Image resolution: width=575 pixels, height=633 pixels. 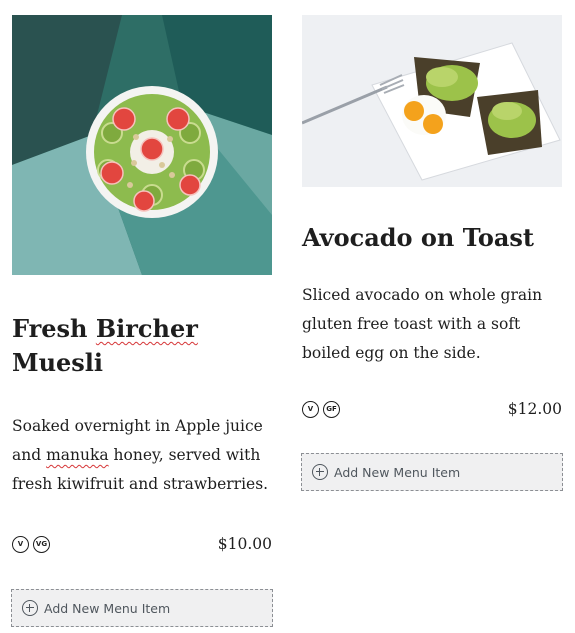 What do you see at coordinates (41, 544) in the screenshot?
I see `vegan-badge-icon: VG` at bounding box center [41, 544].